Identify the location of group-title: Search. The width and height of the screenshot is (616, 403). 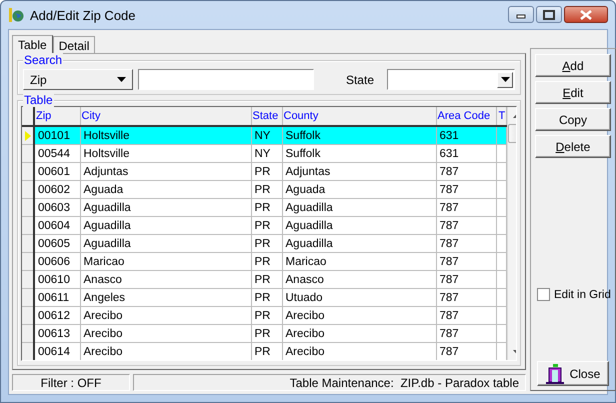
(43, 60).